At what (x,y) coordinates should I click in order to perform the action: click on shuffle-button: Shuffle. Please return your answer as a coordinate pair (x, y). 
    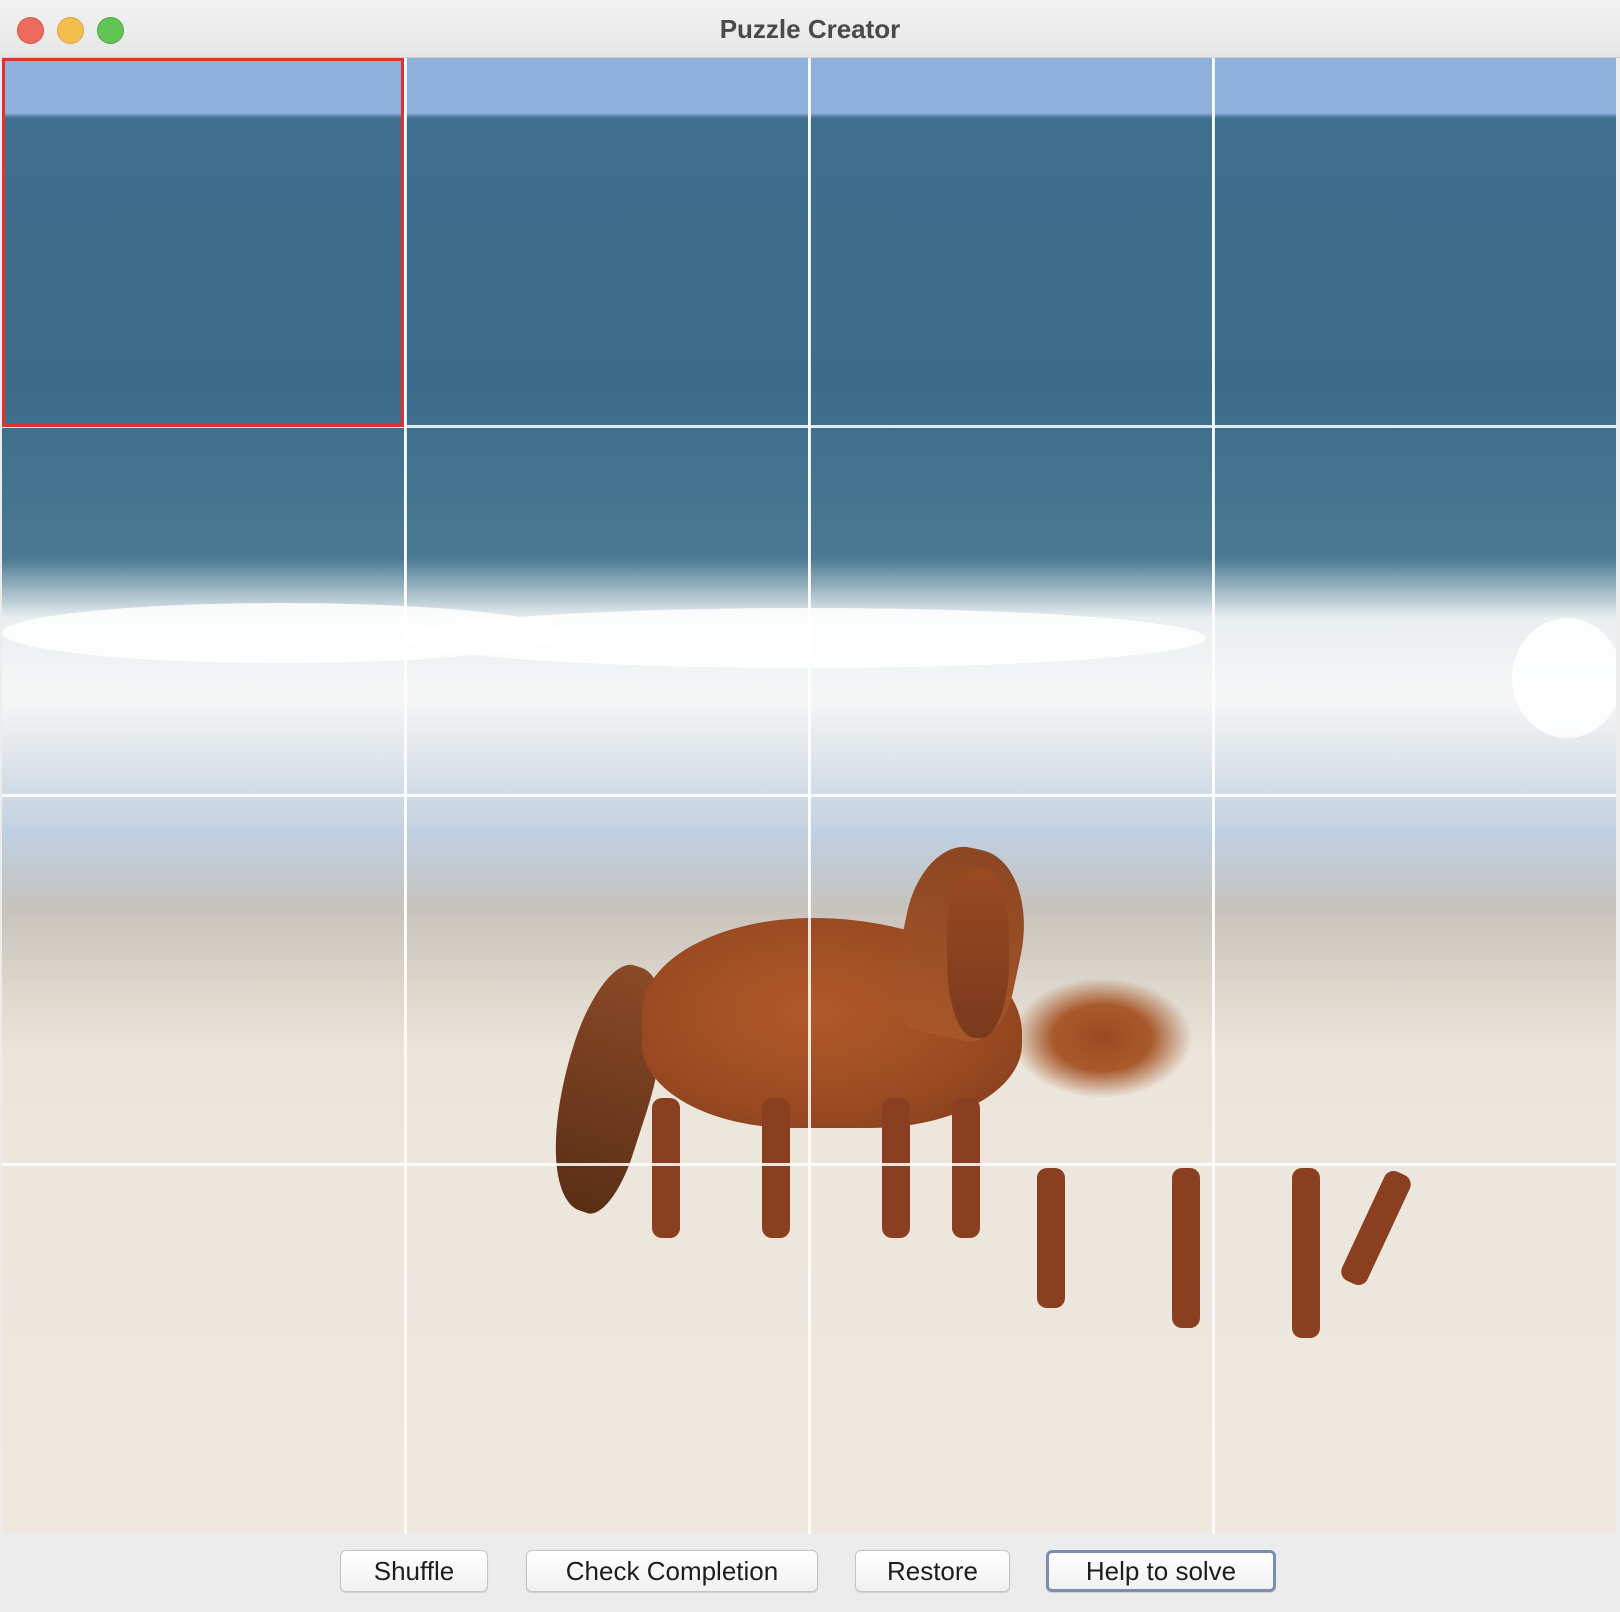
    Looking at the image, I should click on (414, 1571).